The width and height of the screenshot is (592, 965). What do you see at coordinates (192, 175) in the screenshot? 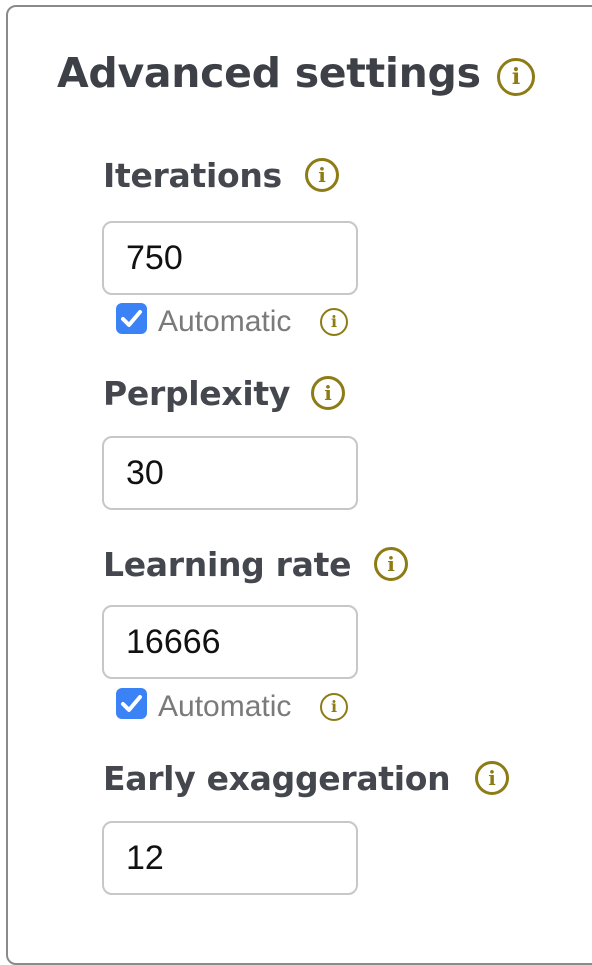
I see `iterations-label: Iterations` at bounding box center [192, 175].